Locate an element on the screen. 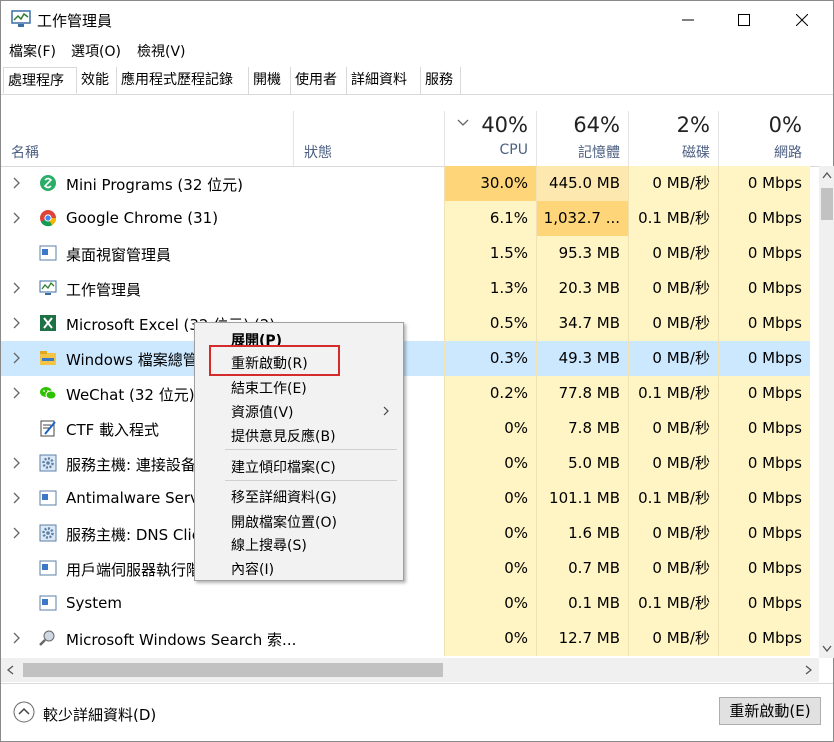 The width and height of the screenshot is (834, 742). close-icon is located at coordinates (802, 20).